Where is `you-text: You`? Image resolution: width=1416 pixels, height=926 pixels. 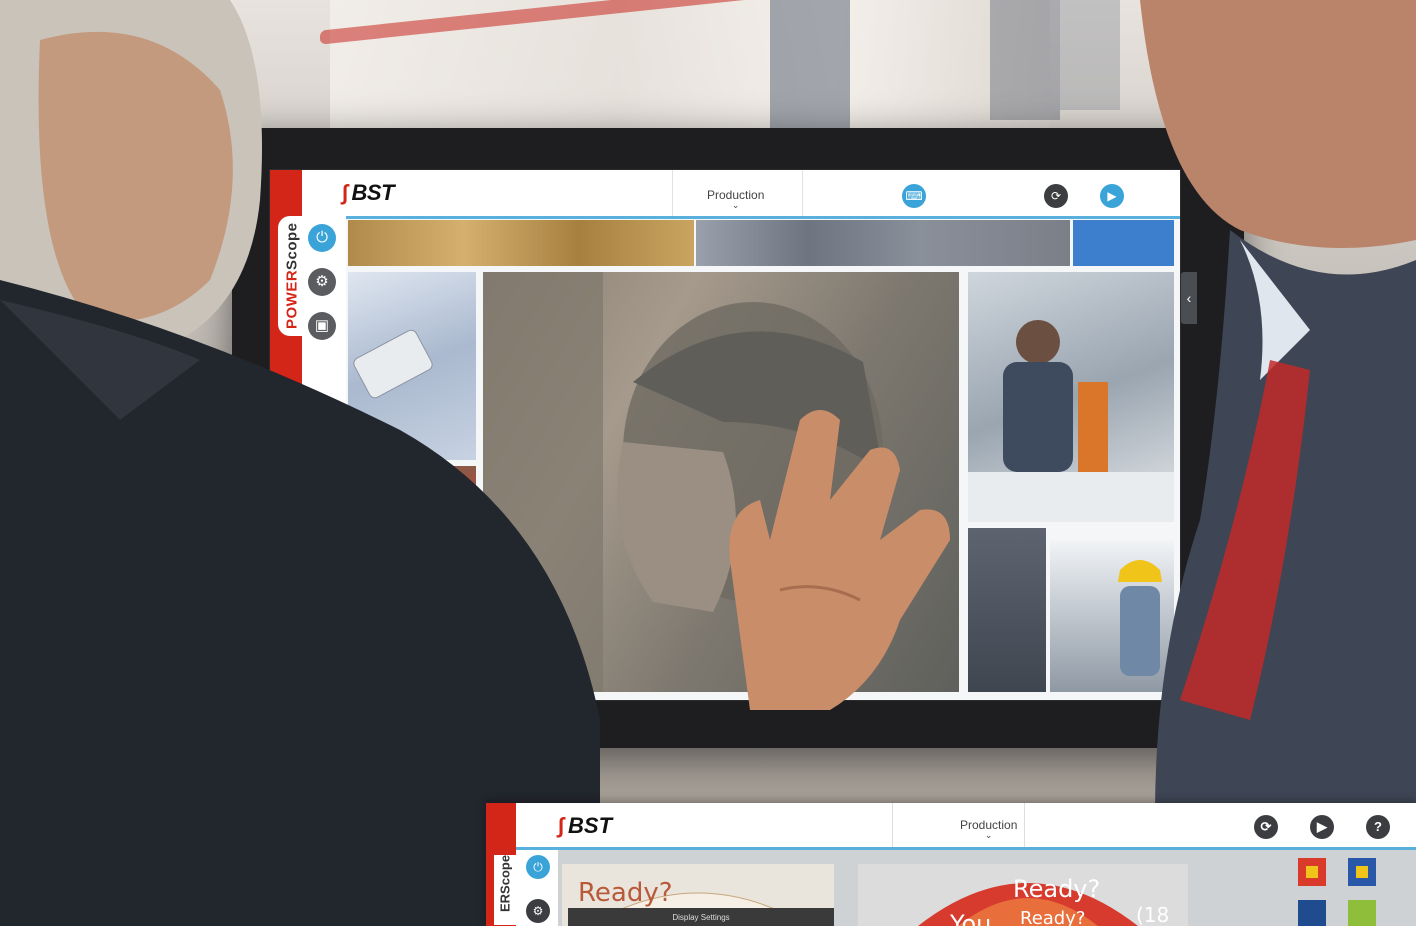
you-text: You is located at coordinates (971, 918).